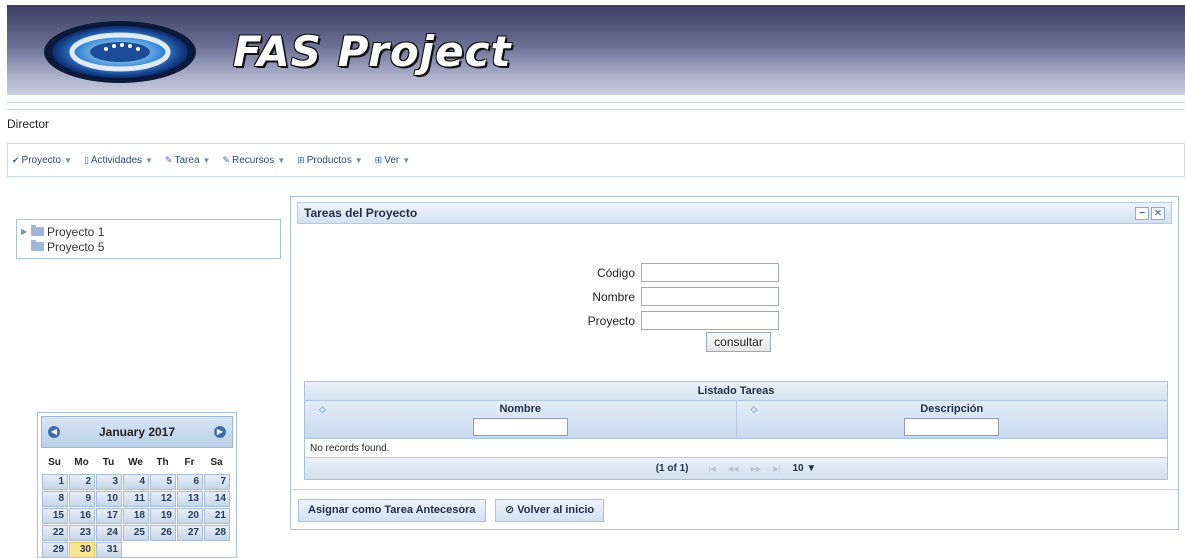 The height and width of the screenshot is (558, 1185). Describe the element at coordinates (615, 272) in the screenshot. I see `codigo-label: Código` at that location.